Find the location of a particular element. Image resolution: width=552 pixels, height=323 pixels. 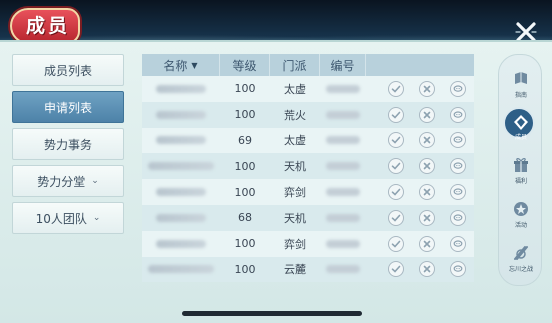

menu-ten-person-team-label: 10人团队 is located at coordinates (61, 218).